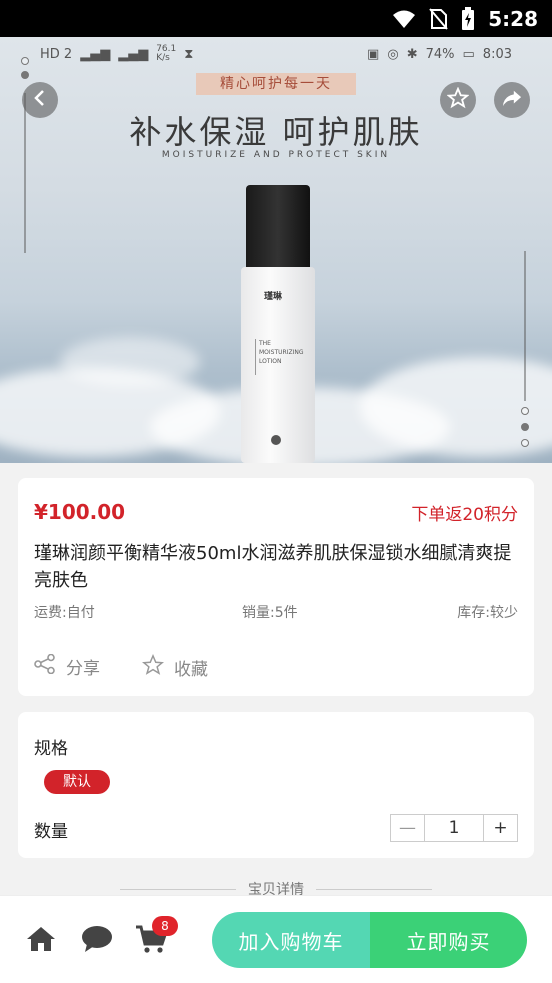  Describe the element at coordinates (278, 227) in the screenshot. I see `bottle-cap` at that location.